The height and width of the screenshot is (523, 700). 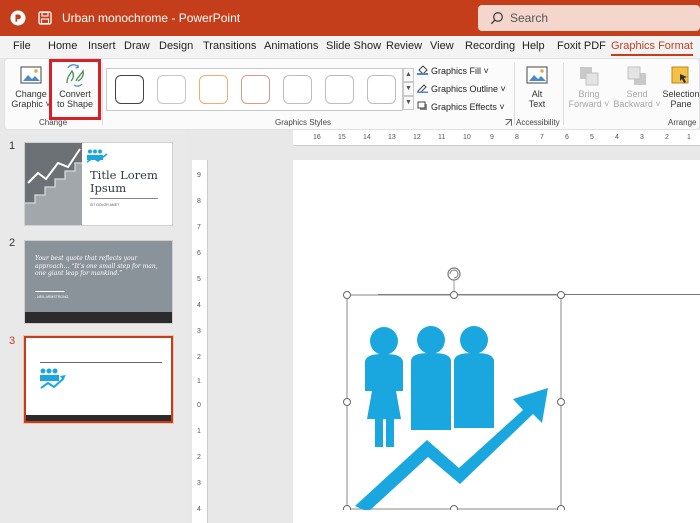 What do you see at coordinates (342, 137) in the screenshot?
I see `ruler-mark: 15` at bounding box center [342, 137].